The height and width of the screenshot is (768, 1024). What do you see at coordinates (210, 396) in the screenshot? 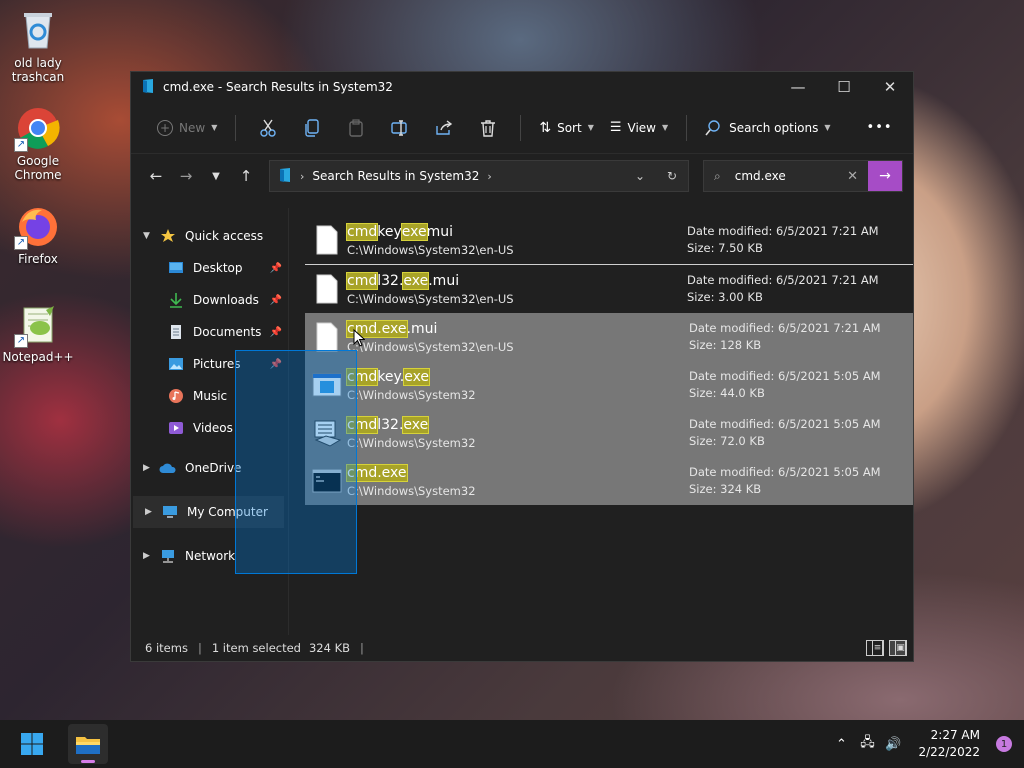
I see `nav-music-label: Music` at bounding box center [210, 396].